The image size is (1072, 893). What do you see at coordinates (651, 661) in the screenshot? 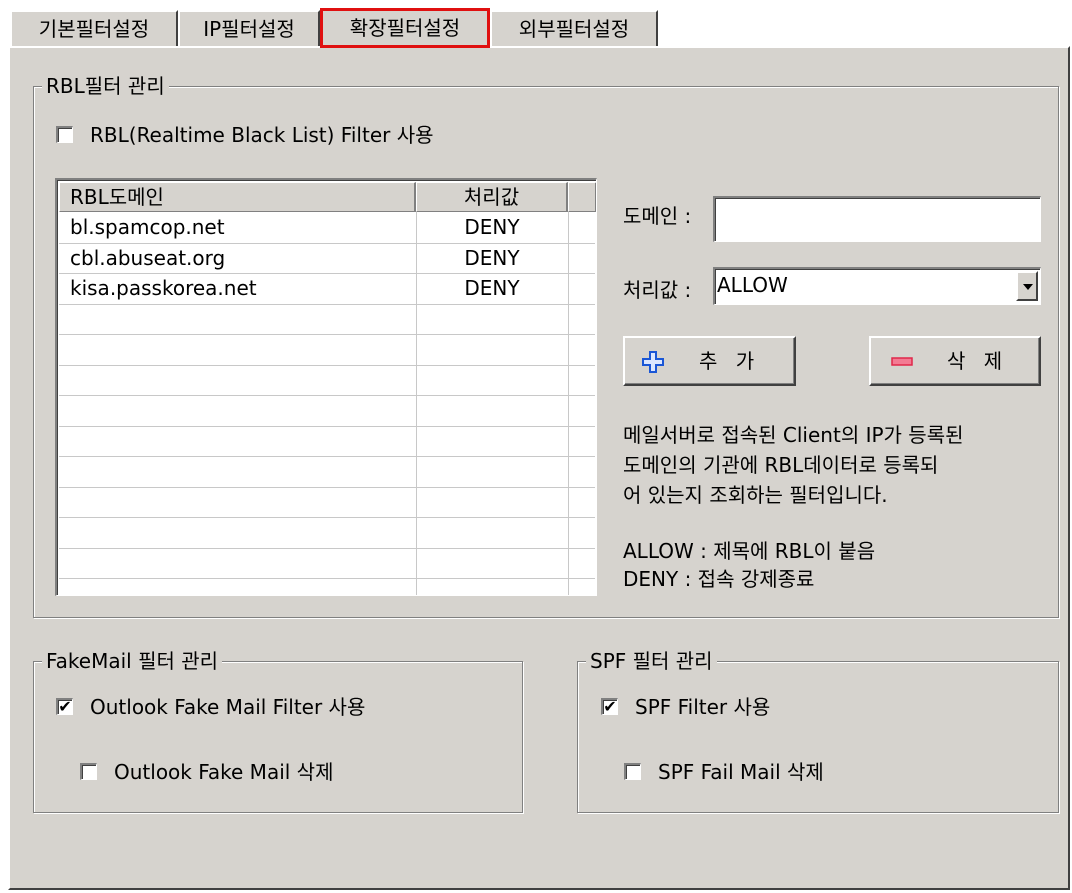
I see `spf-group-title: SPF 필터 관리` at bounding box center [651, 661].